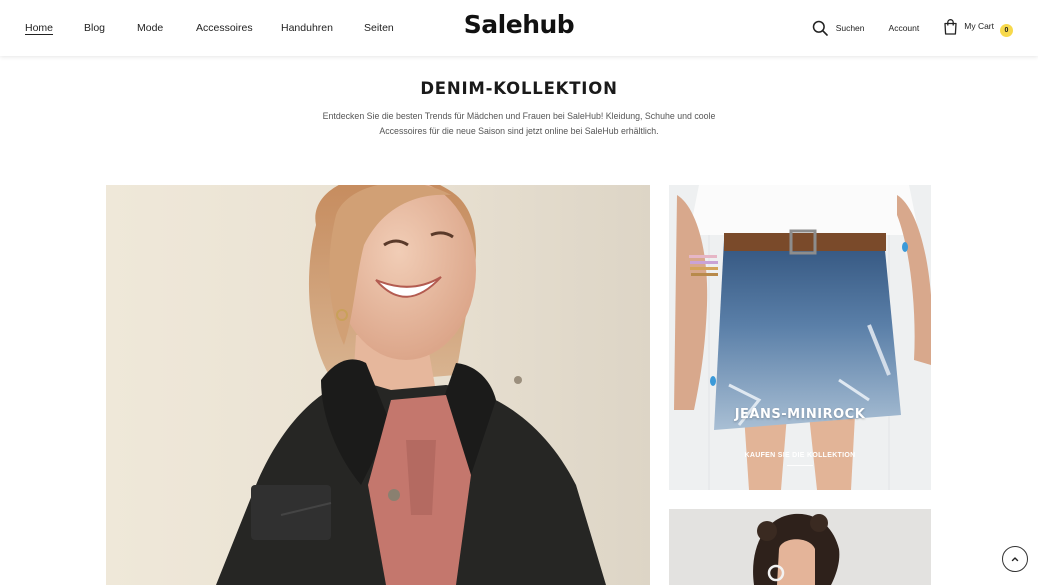 This screenshot has width=1038, height=585. Describe the element at coordinates (820, 28) in the screenshot. I see `search-icon` at that location.